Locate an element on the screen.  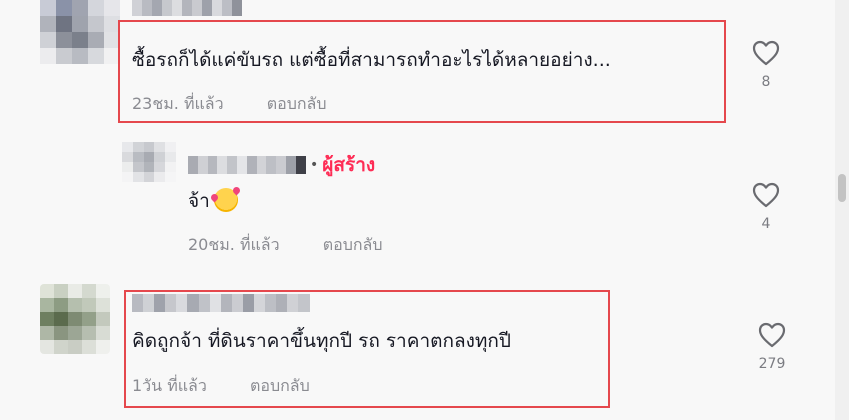
like-button: 279 is located at coordinates (772, 347).